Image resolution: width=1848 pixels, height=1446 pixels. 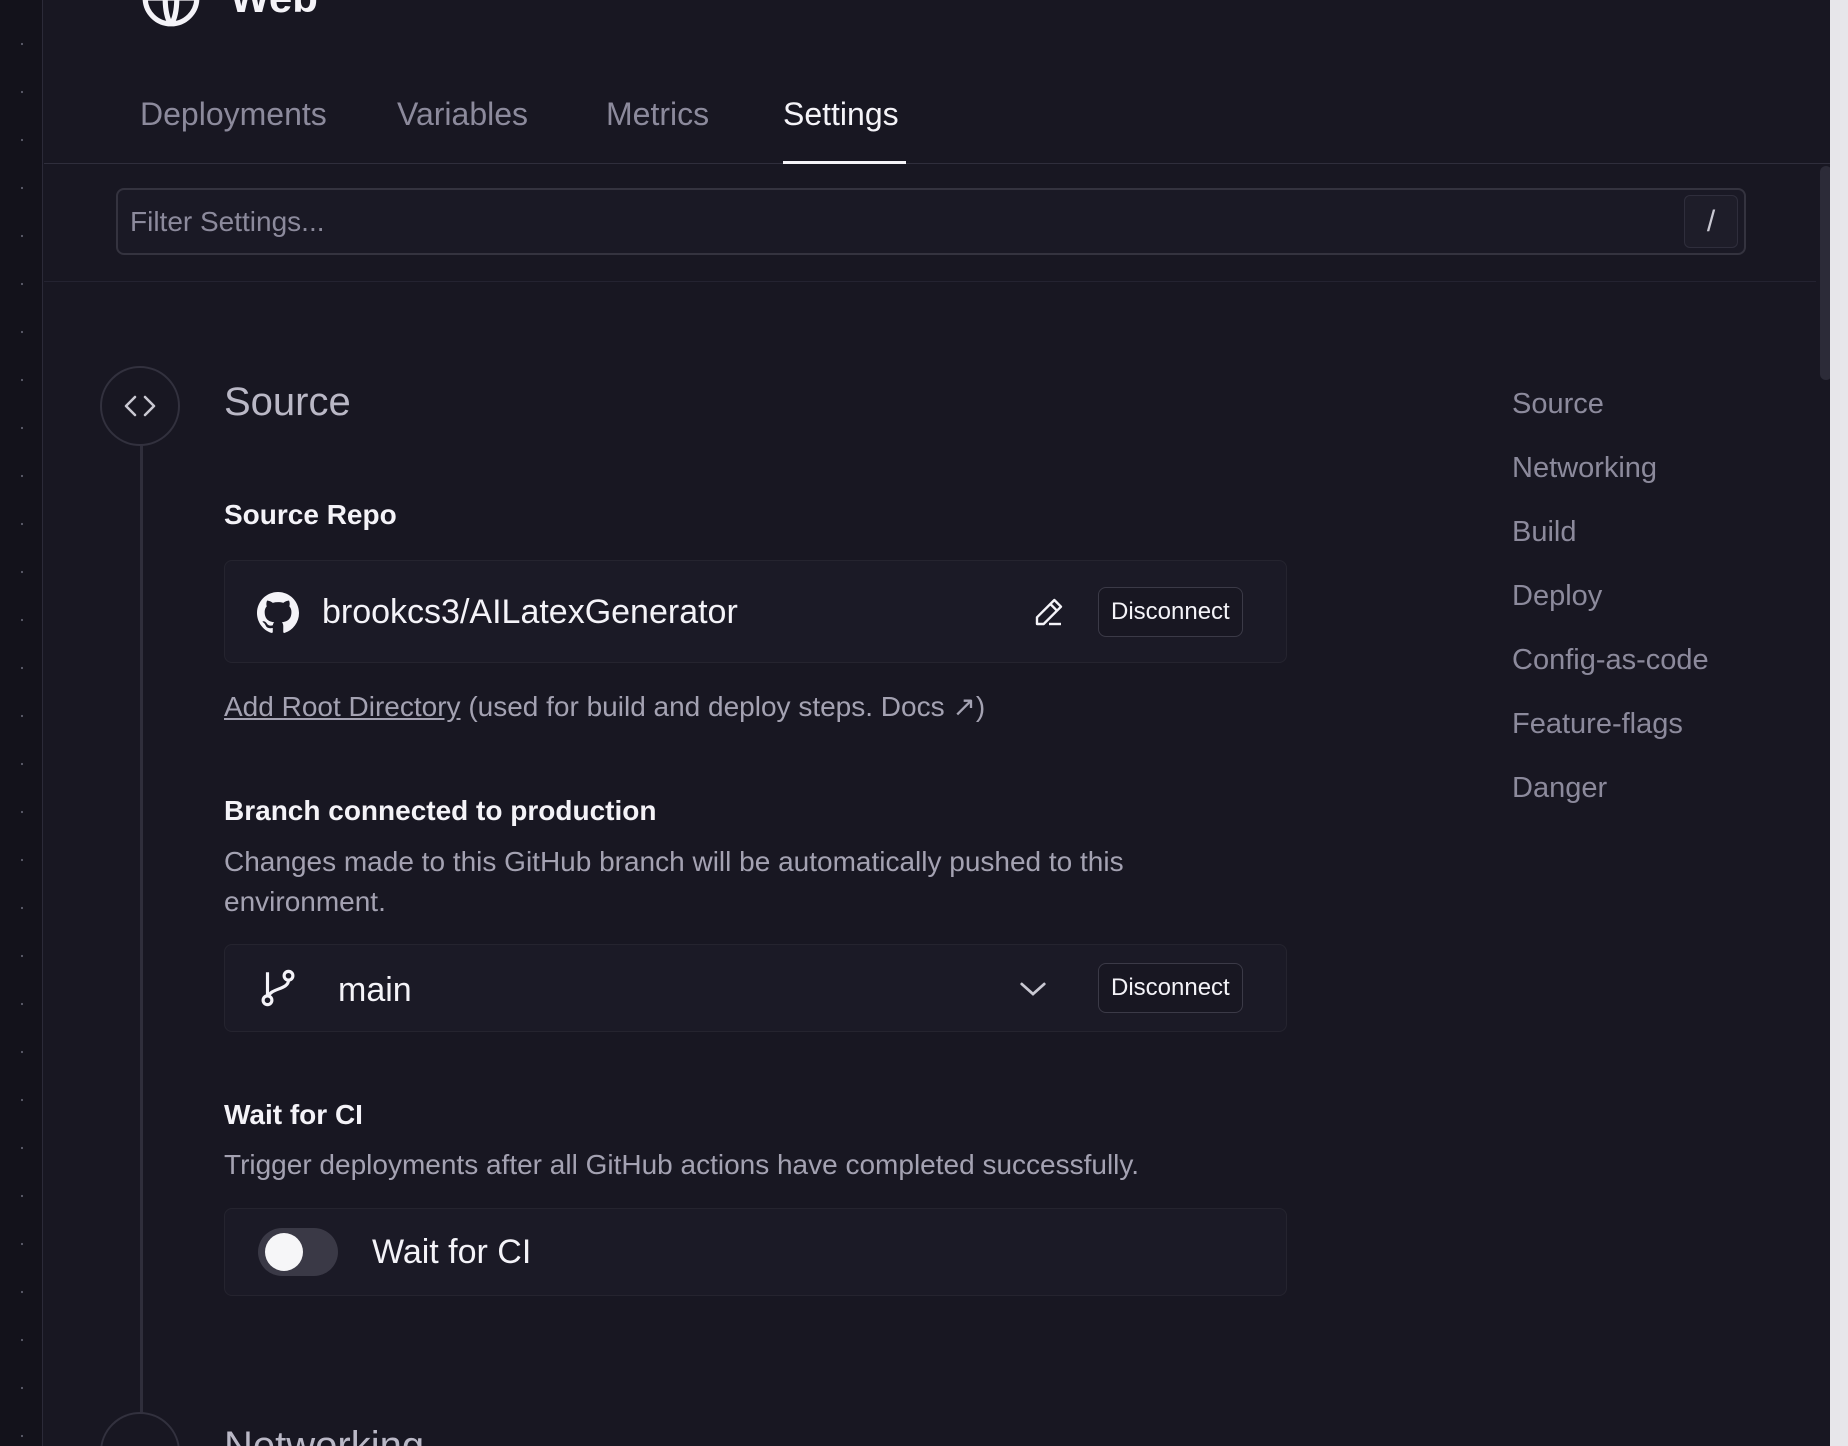 What do you see at coordinates (140, 1429) in the screenshot?
I see `networking-section-node` at bounding box center [140, 1429].